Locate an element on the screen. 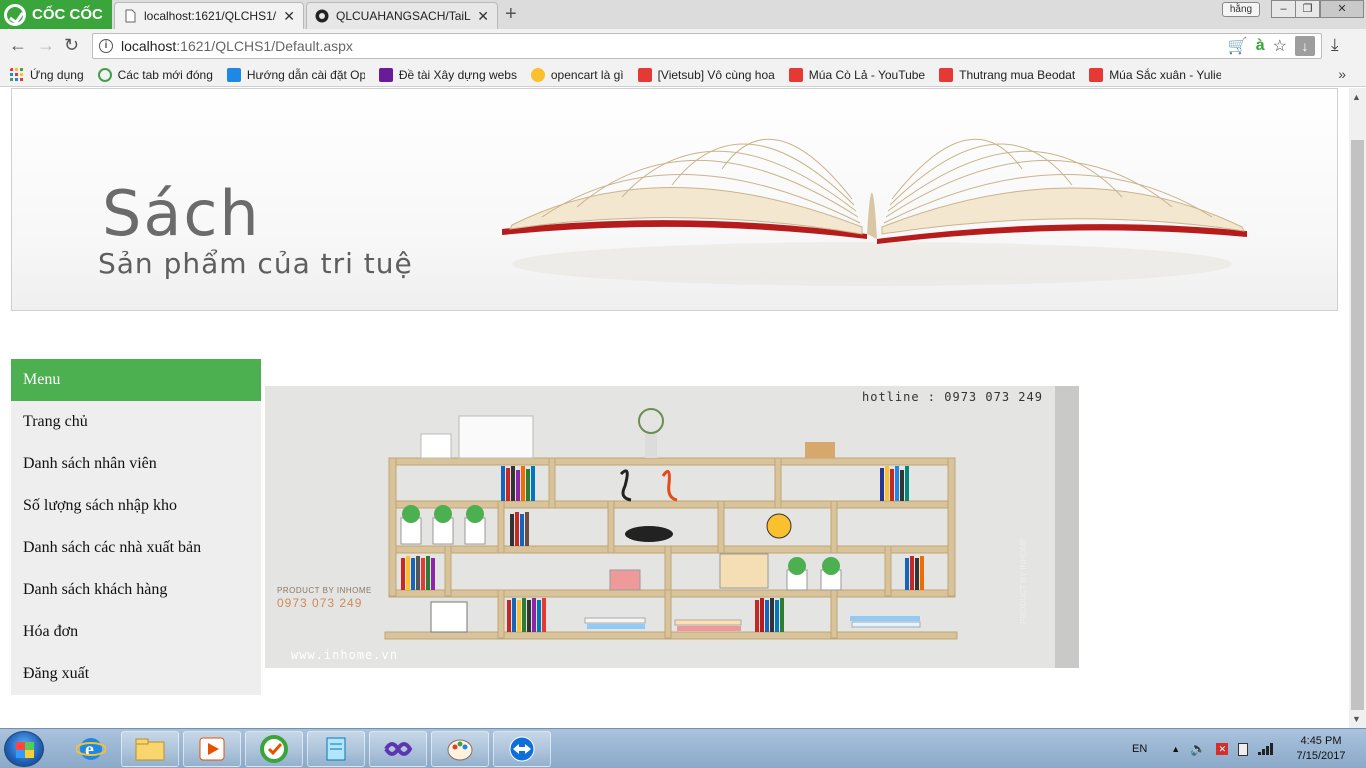 This screenshot has height=768, width=1366. scrollbar-thumb is located at coordinates (1357, 425).